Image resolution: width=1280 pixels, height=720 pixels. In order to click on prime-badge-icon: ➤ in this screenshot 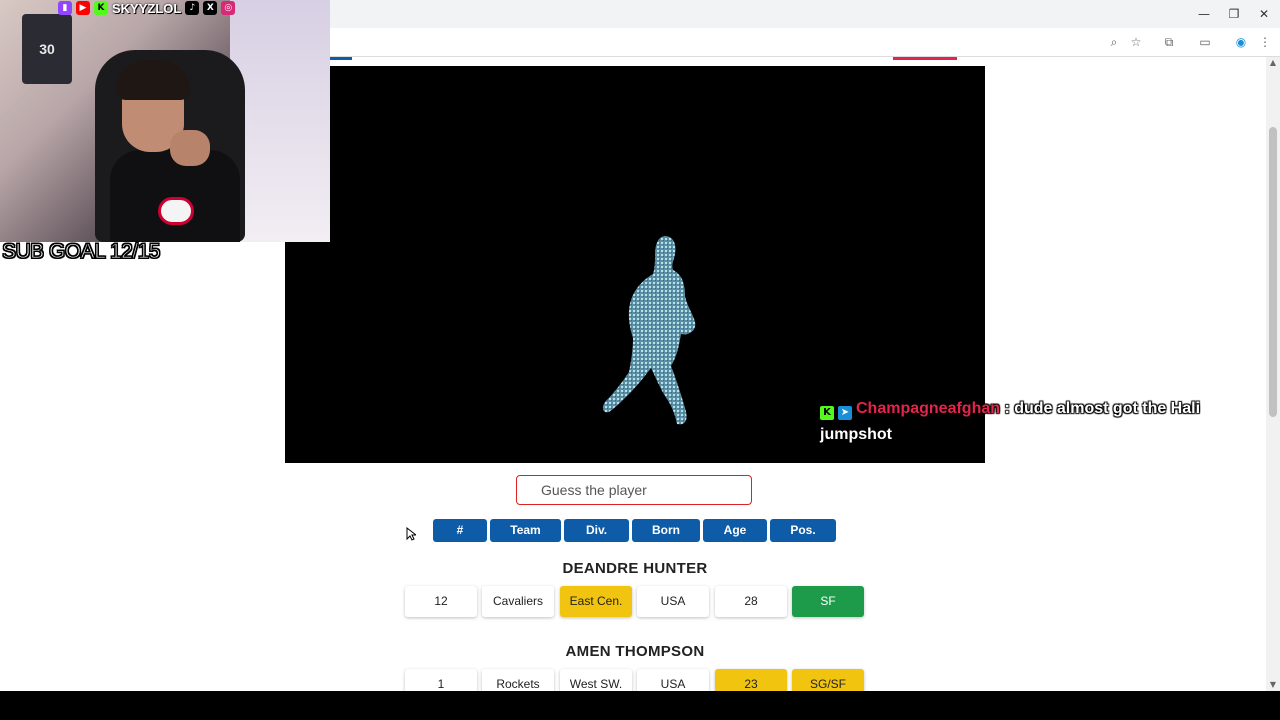, I will do `click(845, 413)`.